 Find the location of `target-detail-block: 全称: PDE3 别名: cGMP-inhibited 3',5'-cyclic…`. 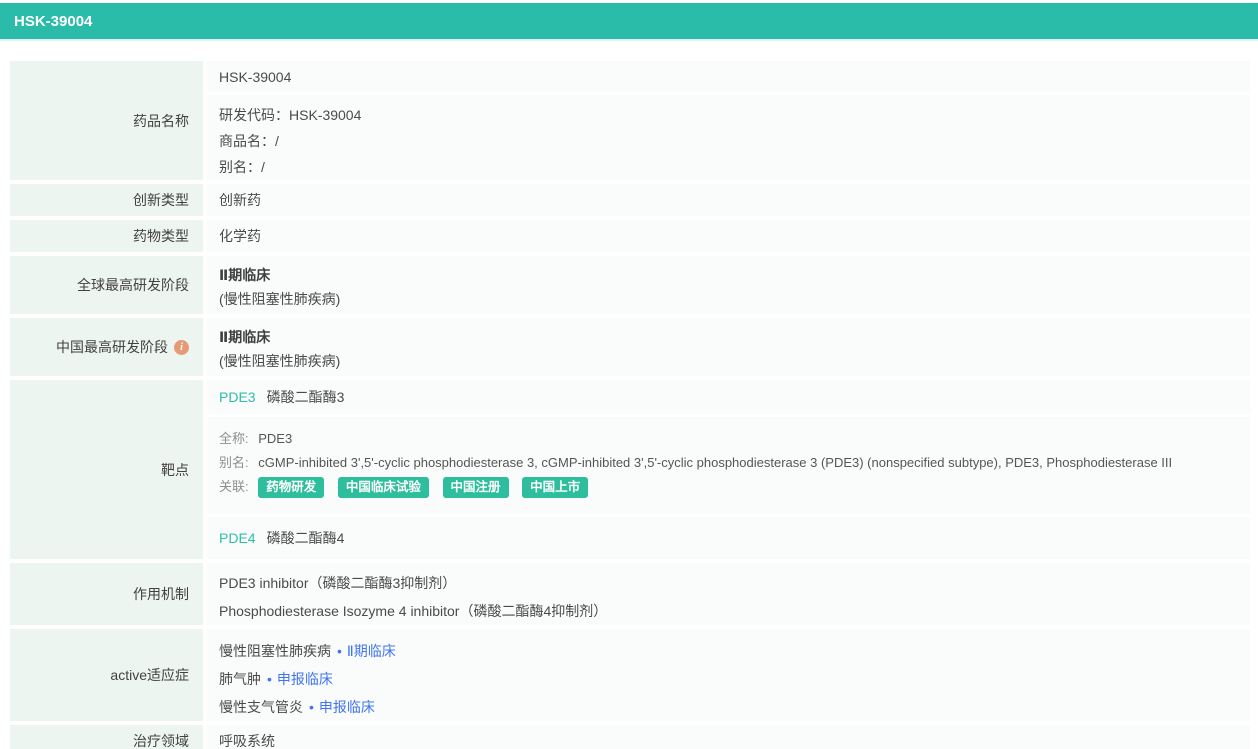

target-detail-block: 全称: PDE3 别名: cGMP-inhibited 3',5'-cyclic… is located at coordinates (728, 465).